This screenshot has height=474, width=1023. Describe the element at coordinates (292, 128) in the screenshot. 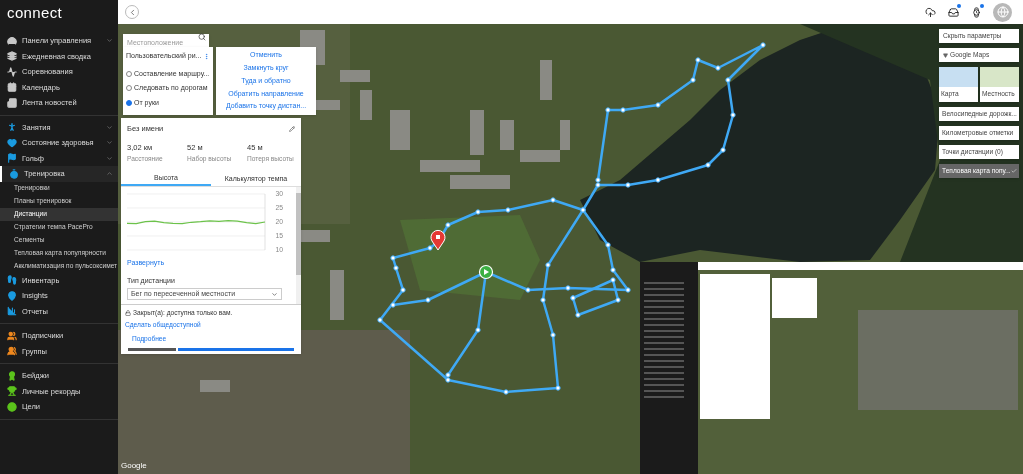

I see `edit-icon` at that location.